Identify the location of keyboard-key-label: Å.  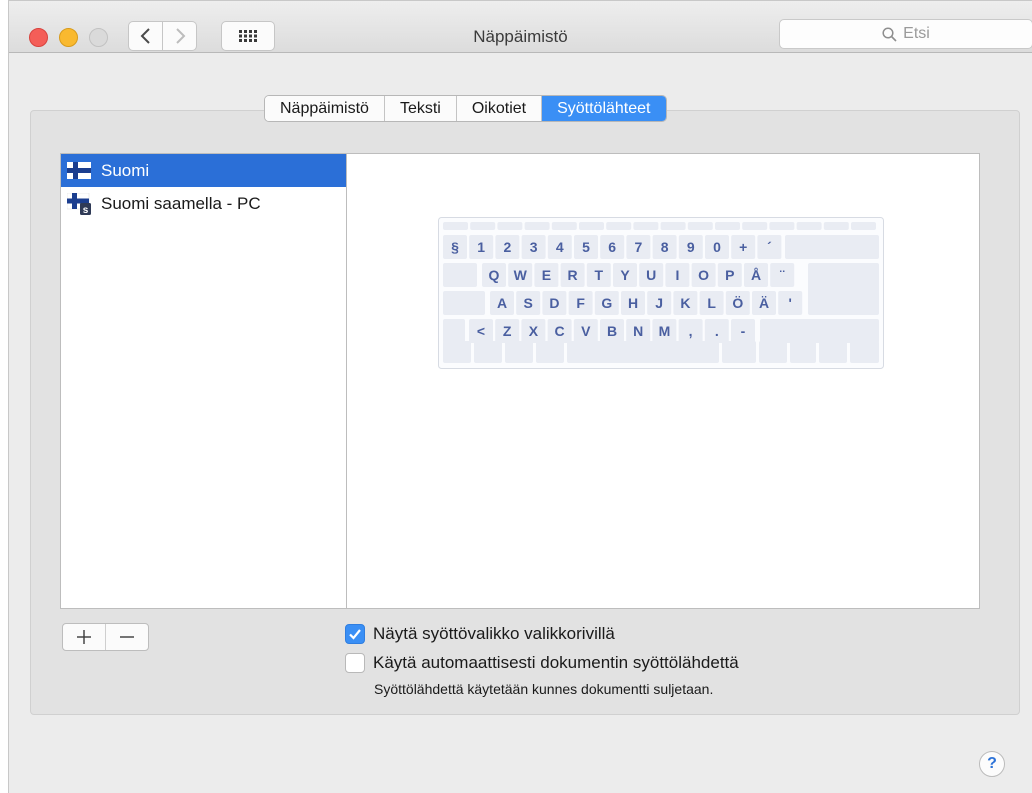
(756, 275).